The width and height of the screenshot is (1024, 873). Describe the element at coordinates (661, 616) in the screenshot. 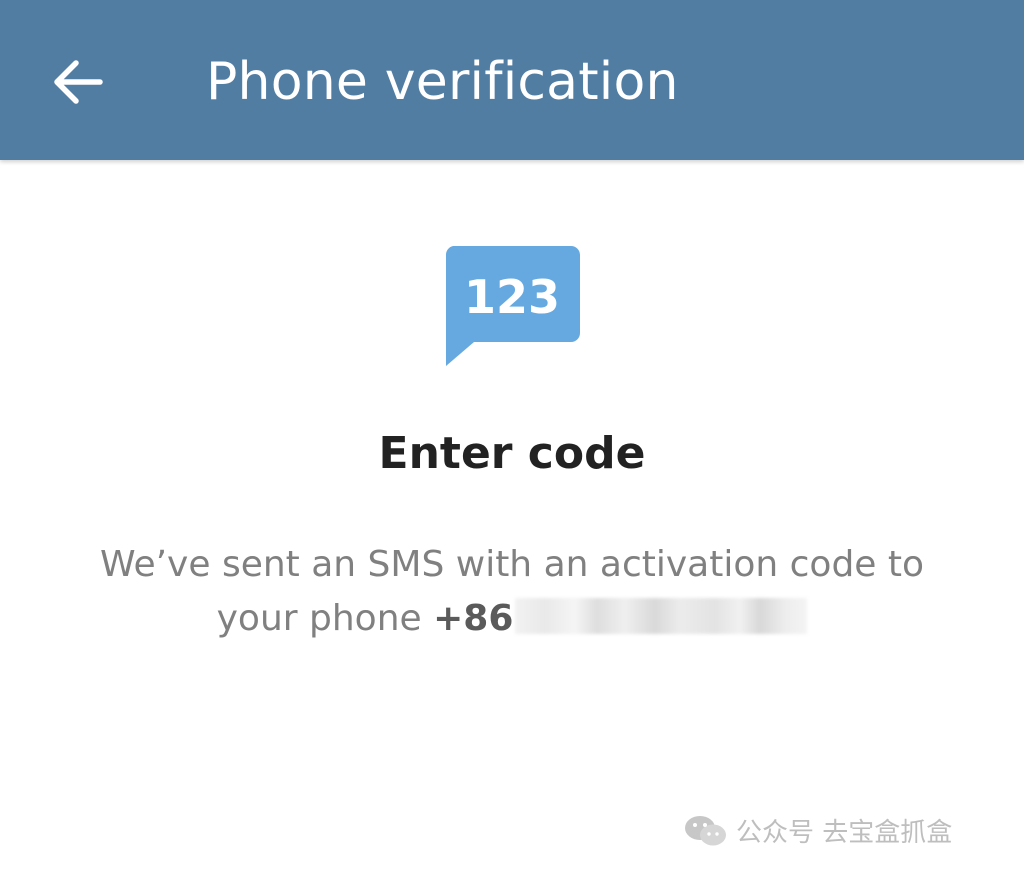

I see `masked-phone-number` at that location.